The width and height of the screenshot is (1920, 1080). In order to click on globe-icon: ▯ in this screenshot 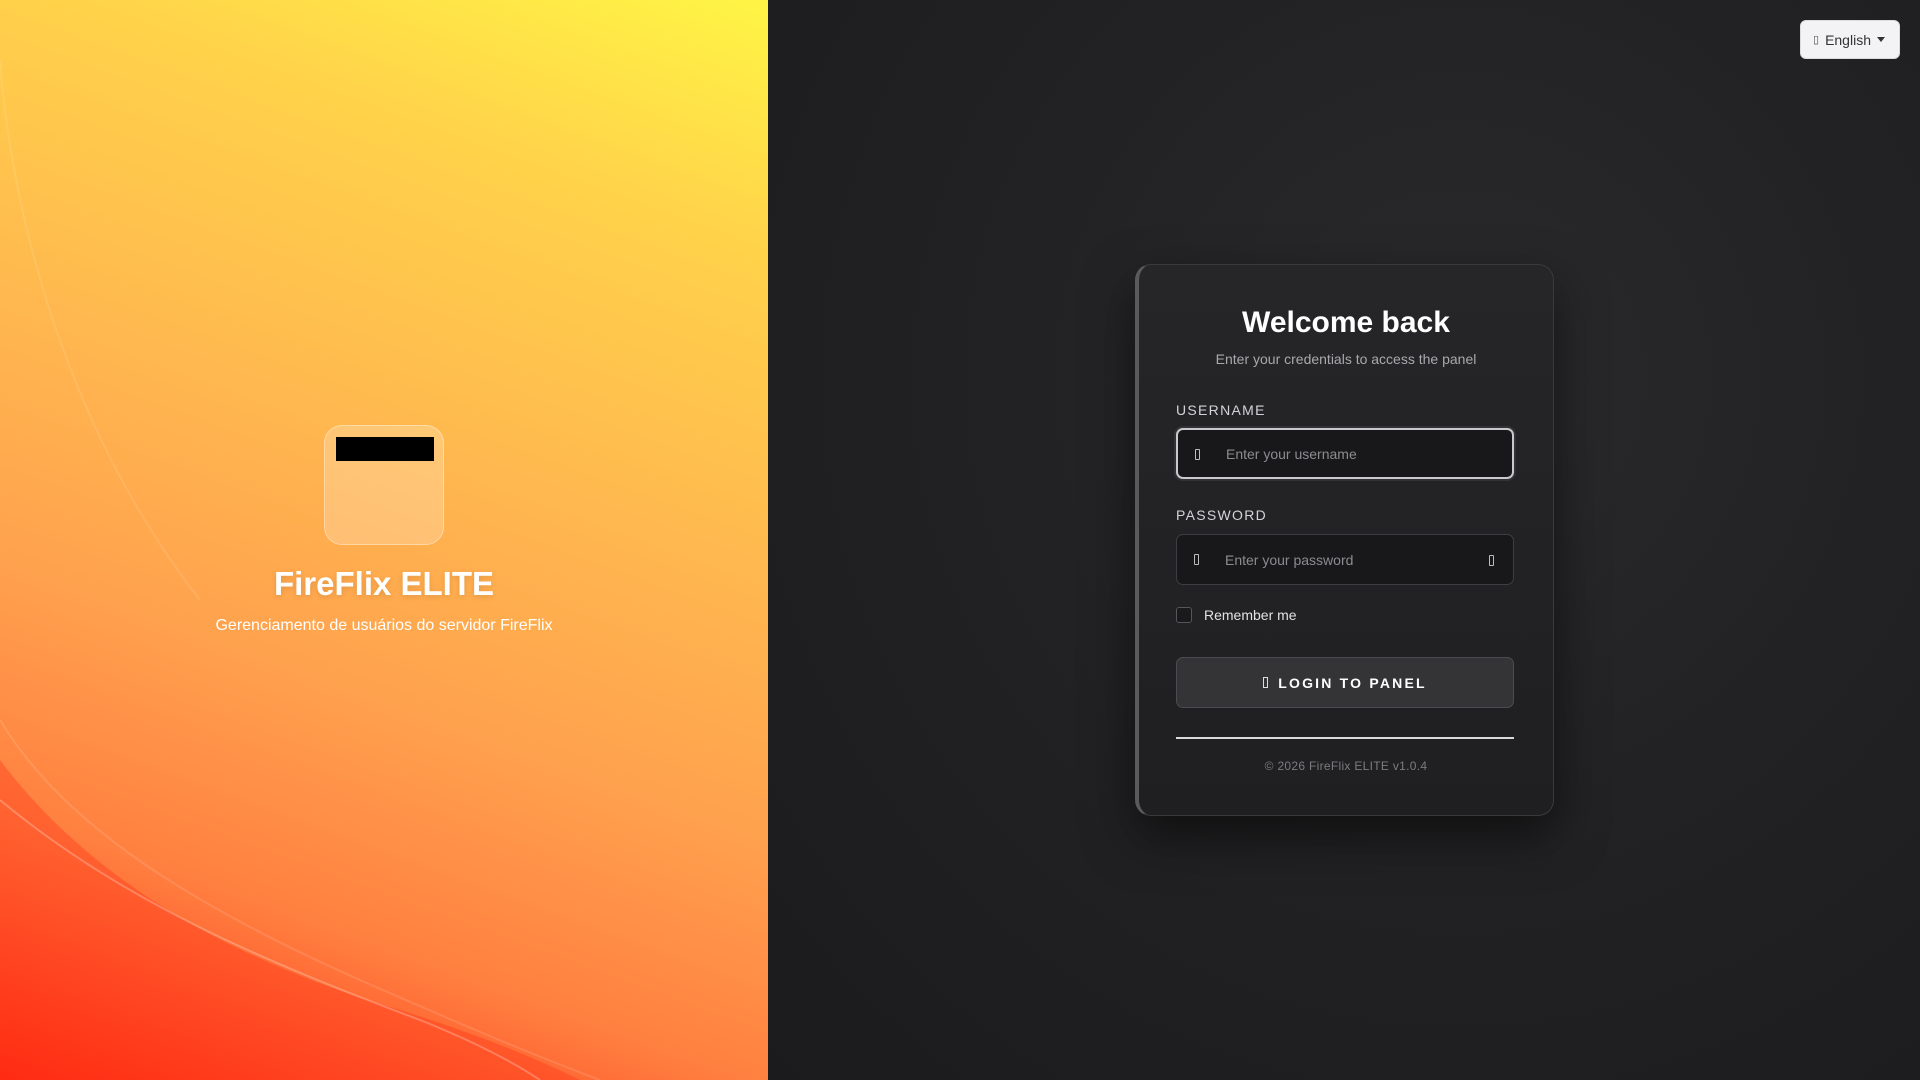, I will do `click(1816, 40)`.